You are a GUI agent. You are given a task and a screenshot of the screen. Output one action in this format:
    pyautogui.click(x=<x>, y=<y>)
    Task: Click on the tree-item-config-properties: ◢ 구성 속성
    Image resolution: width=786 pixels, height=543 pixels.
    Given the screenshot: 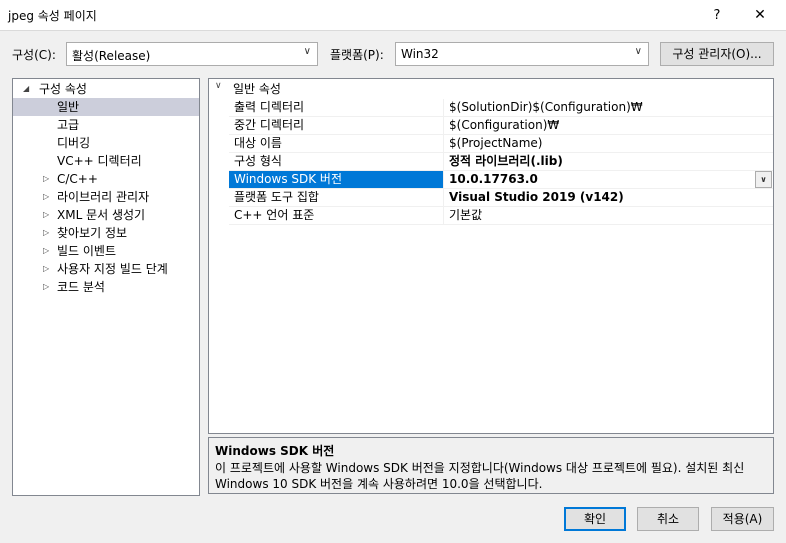 What is the action you would take?
    pyautogui.click(x=106, y=89)
    